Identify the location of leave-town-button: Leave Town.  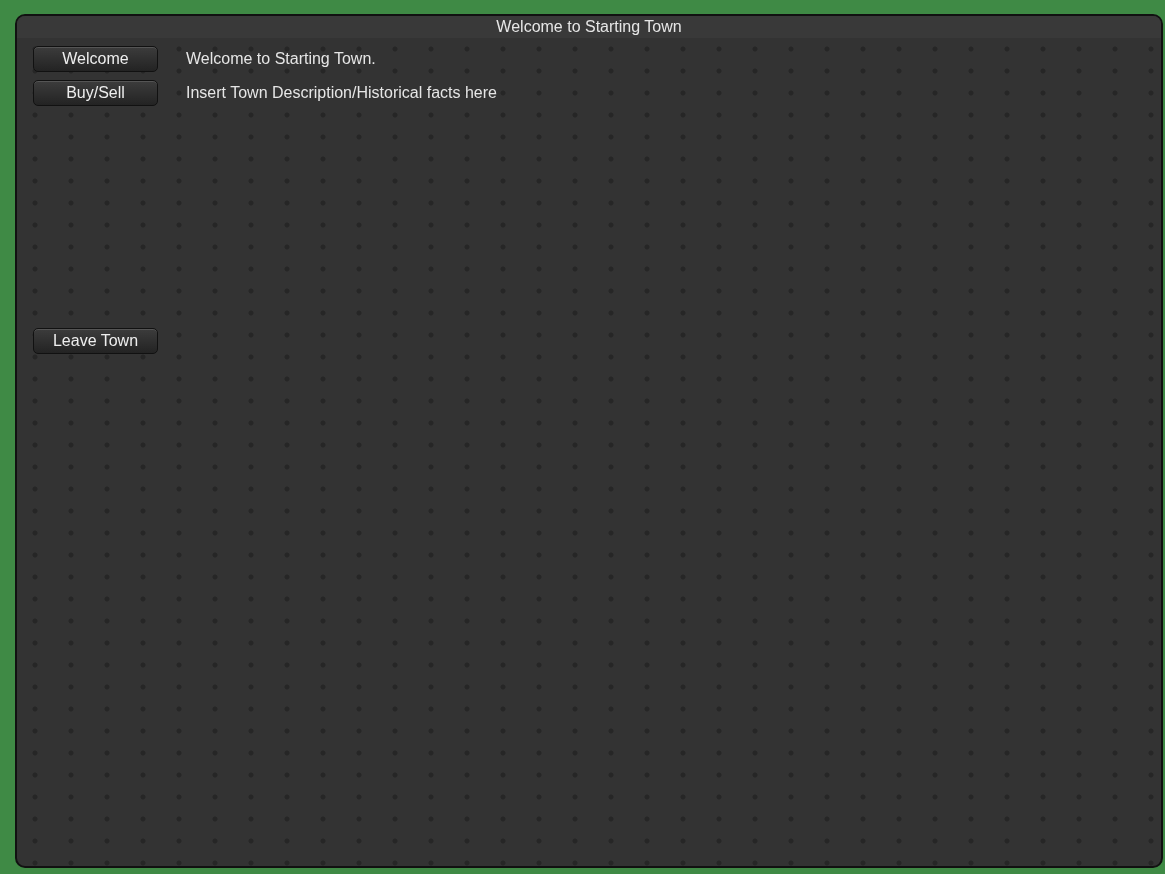
(95, 341).